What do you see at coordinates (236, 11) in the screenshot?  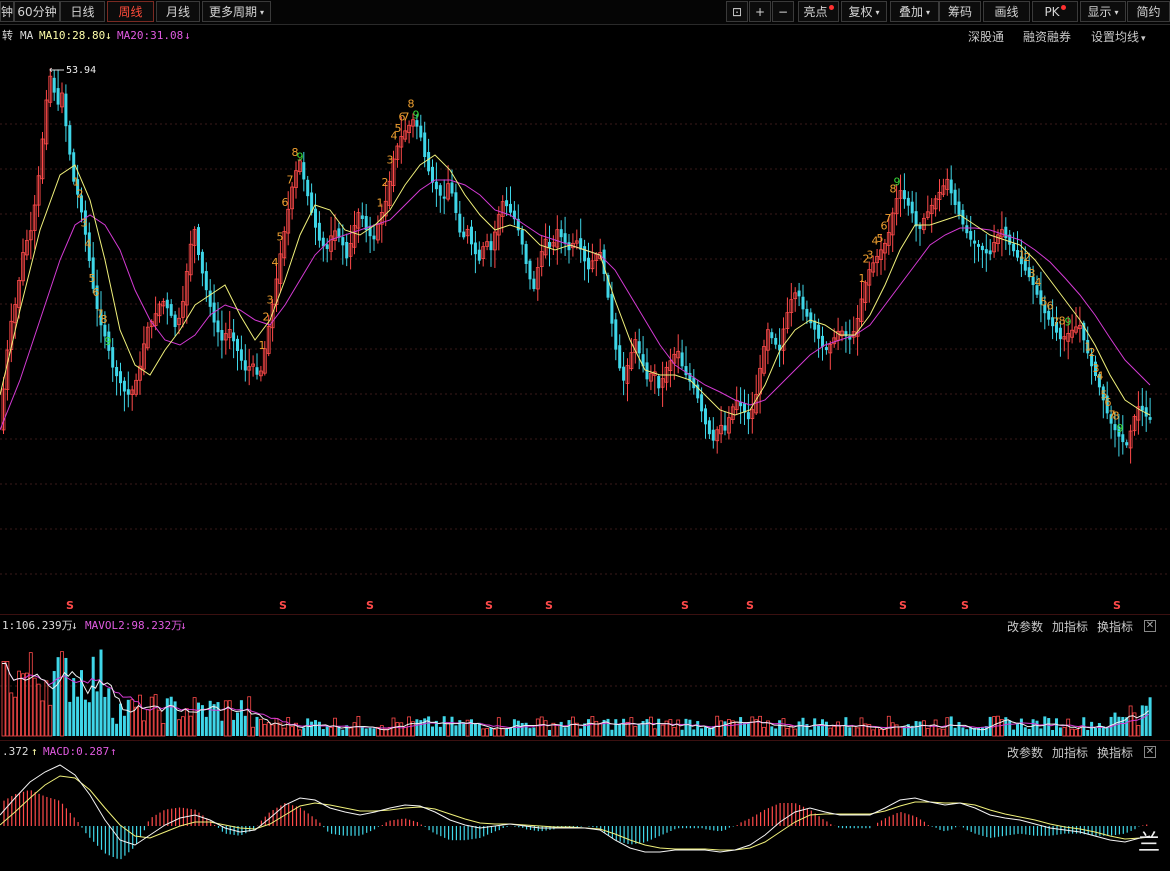 I see `toolbar-button-更多周期: 更多周期 ▾` at bounding box center [236, 11].